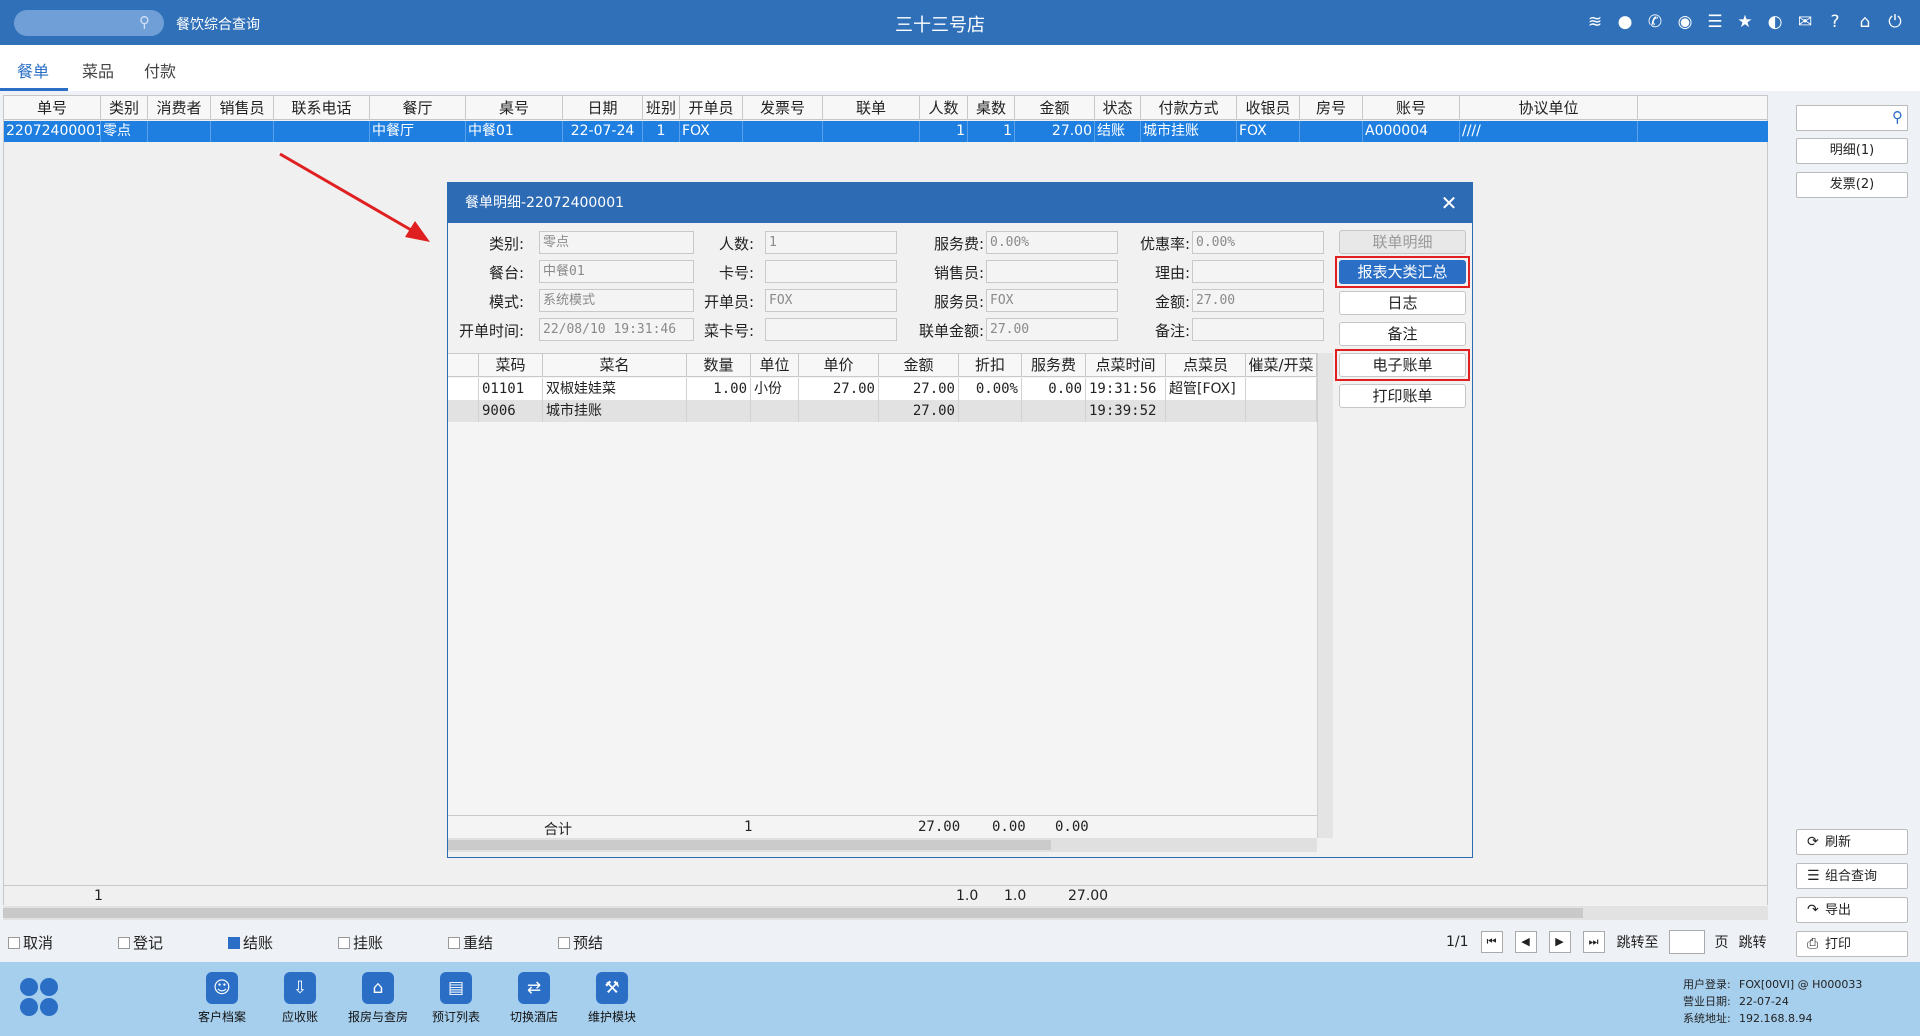  What do you see at coordinates (322, 108) in the screenshot?
I see `column-header: 联系电话` at bounding box center [322, 108].